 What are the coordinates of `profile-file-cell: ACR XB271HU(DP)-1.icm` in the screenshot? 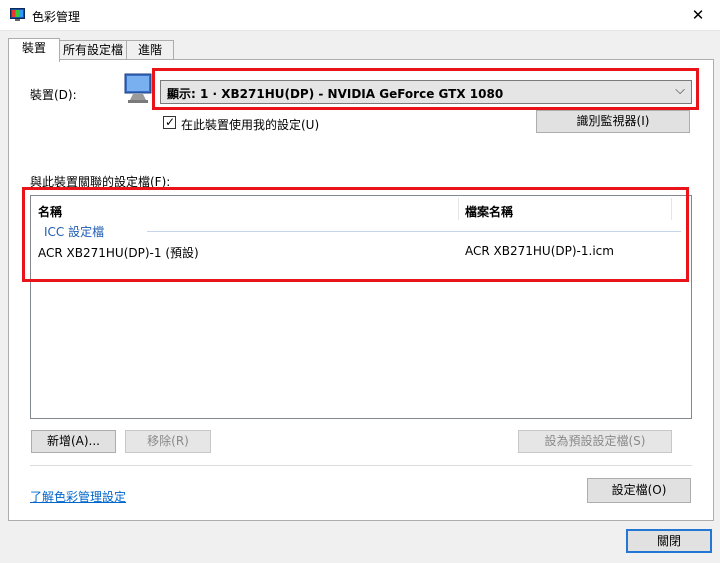 It's located at (539, 251).